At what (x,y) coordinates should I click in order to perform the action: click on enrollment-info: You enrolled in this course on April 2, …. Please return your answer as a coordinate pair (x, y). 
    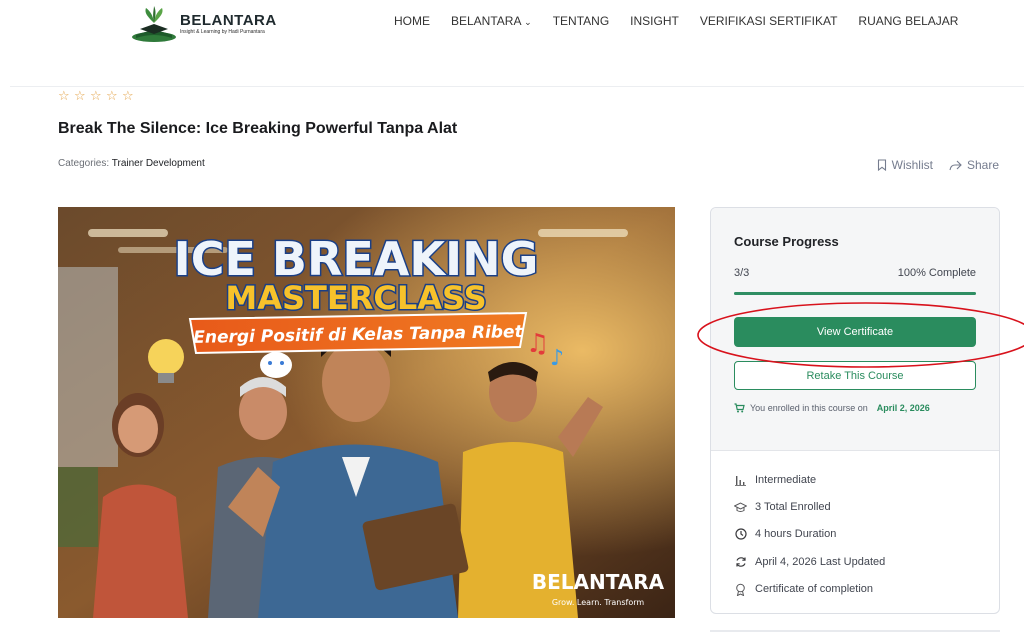
    Looking at the image, I should click on (855, 408).